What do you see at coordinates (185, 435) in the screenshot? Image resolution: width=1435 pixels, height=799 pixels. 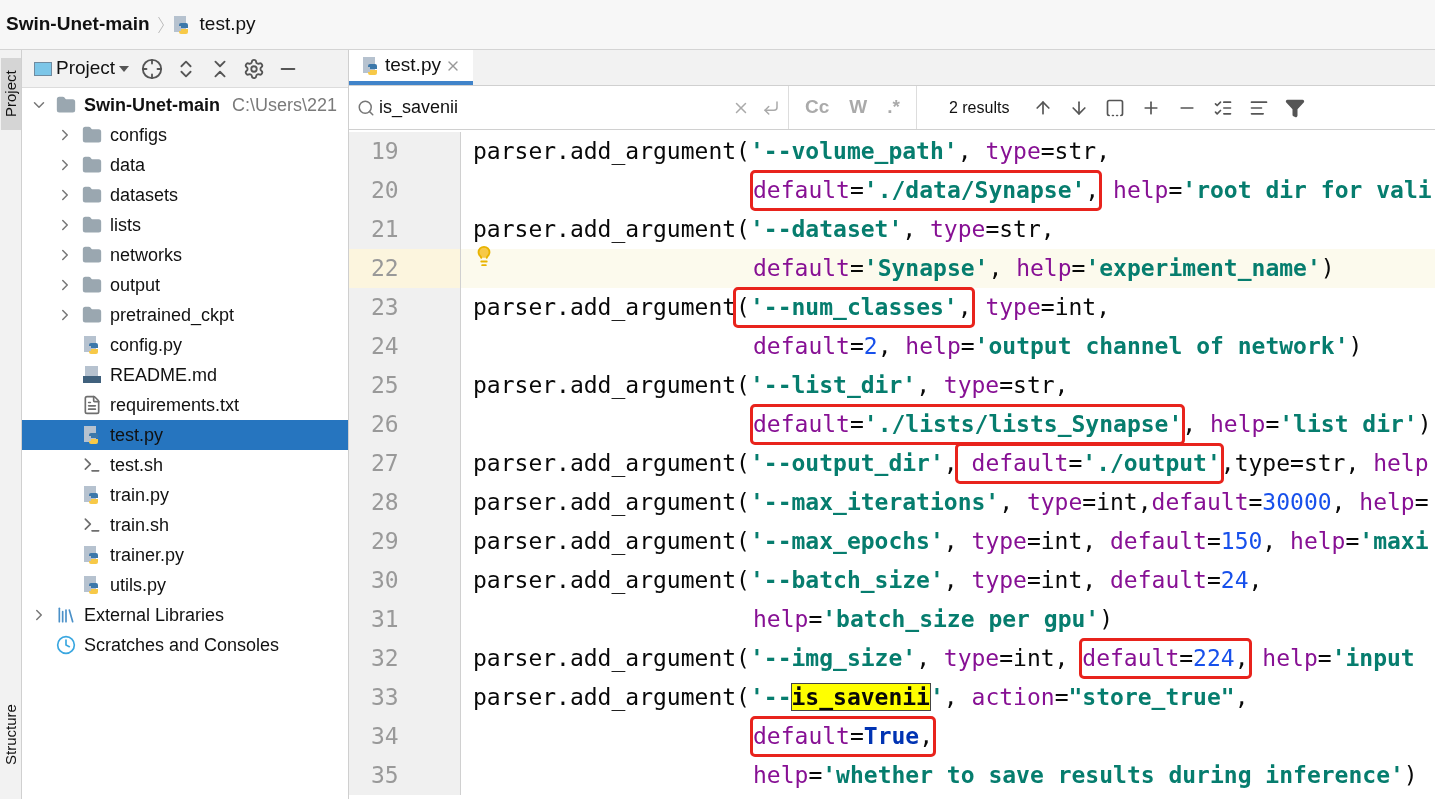 I see `tree-item: test.py` at bounding box center [185, 435].